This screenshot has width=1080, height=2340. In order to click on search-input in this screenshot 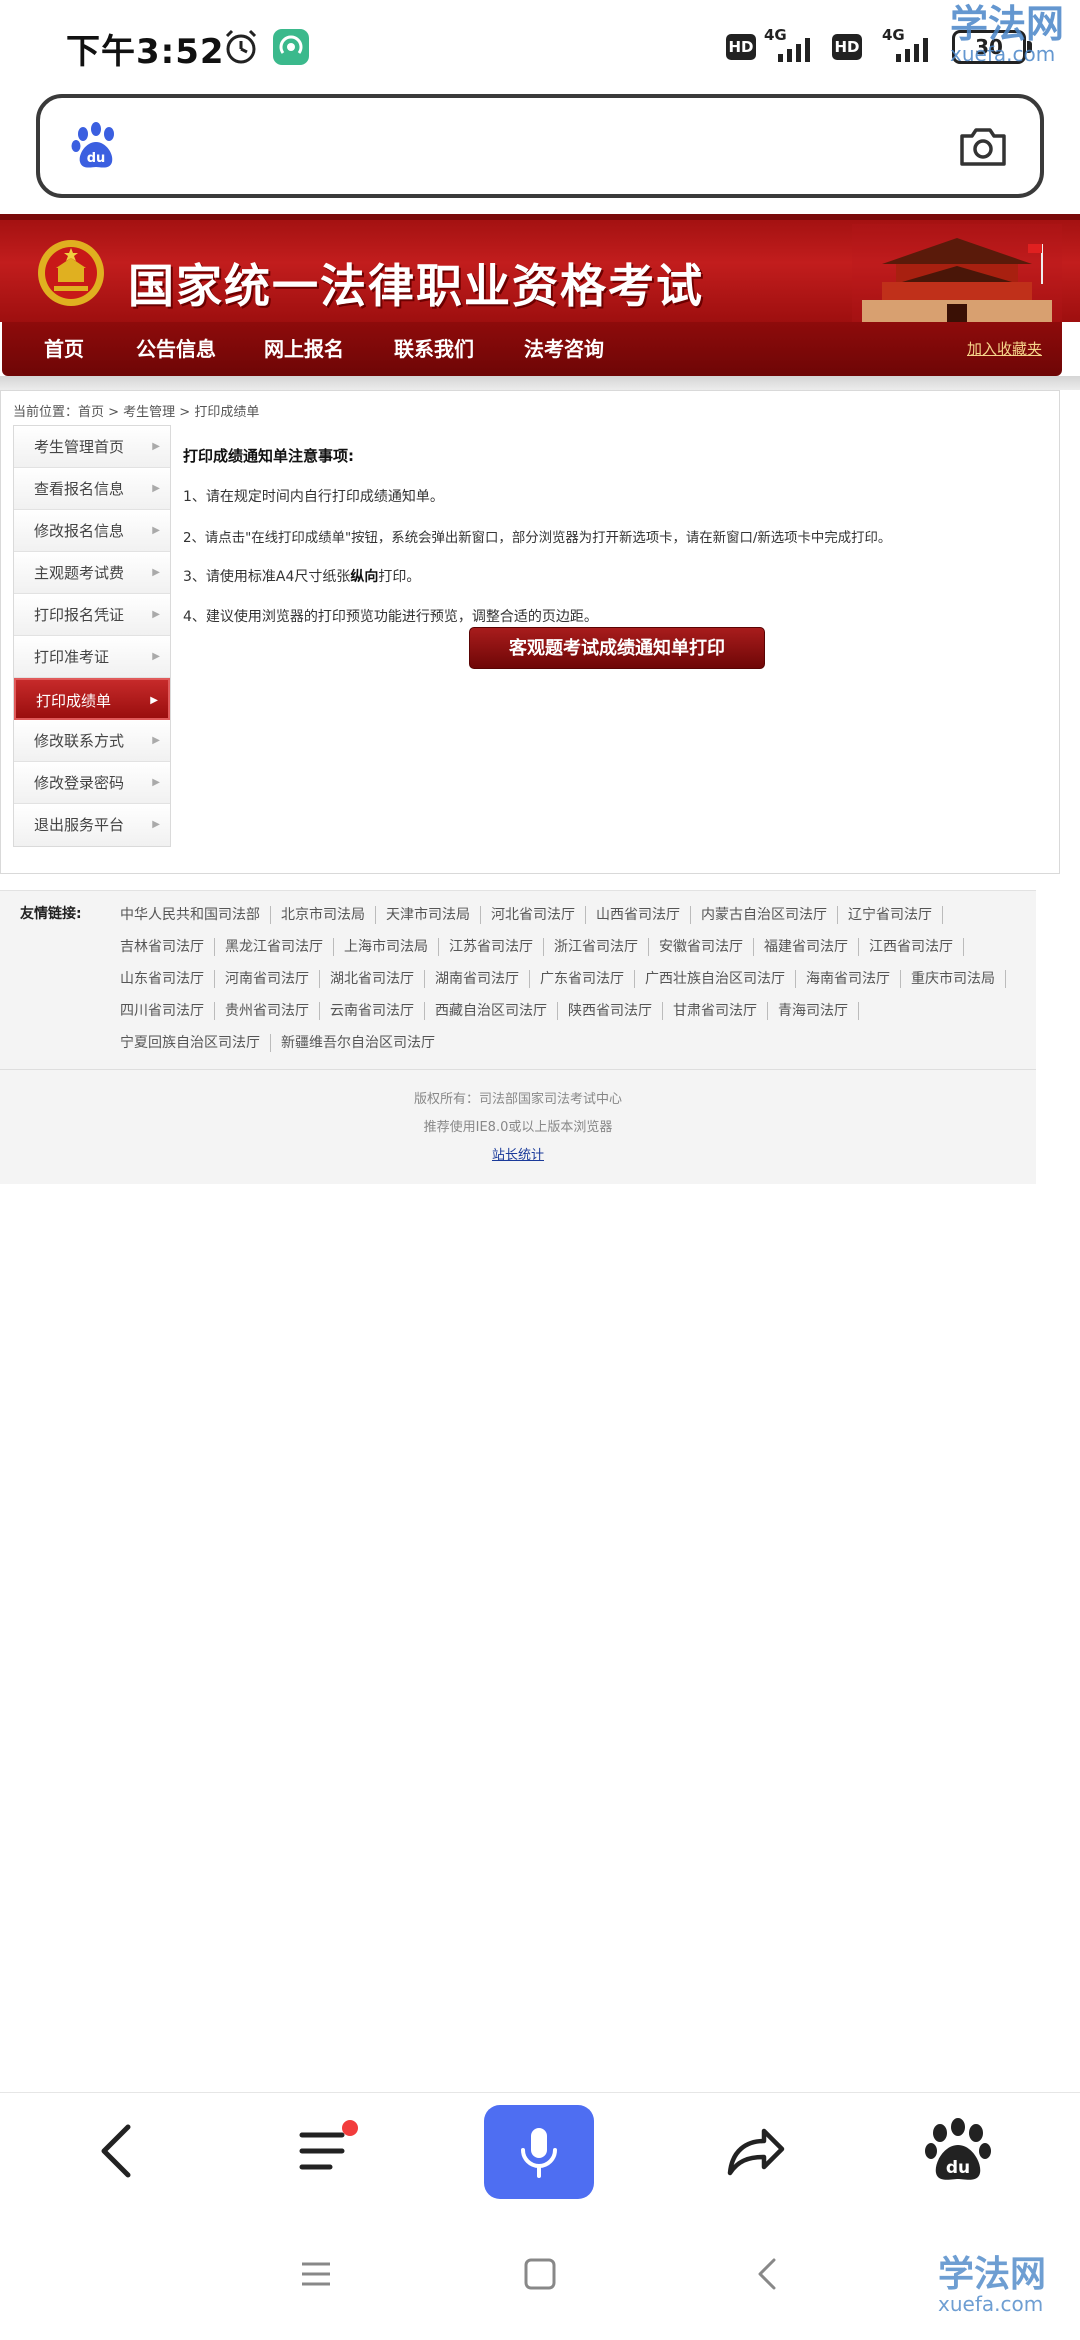, I will do `click(510, 146)`.